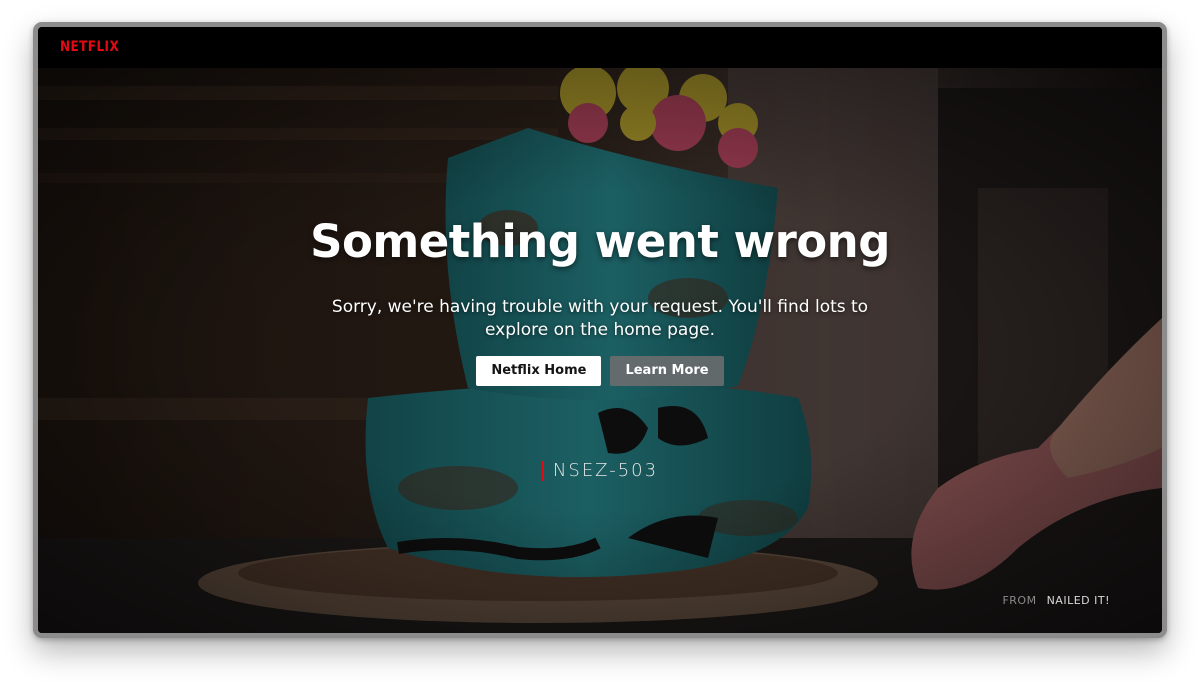 Image resolution: width=1200 pixels, height=682 pixels. I want to click on netflix-home-button: Netflix Home, so click(539, 371).